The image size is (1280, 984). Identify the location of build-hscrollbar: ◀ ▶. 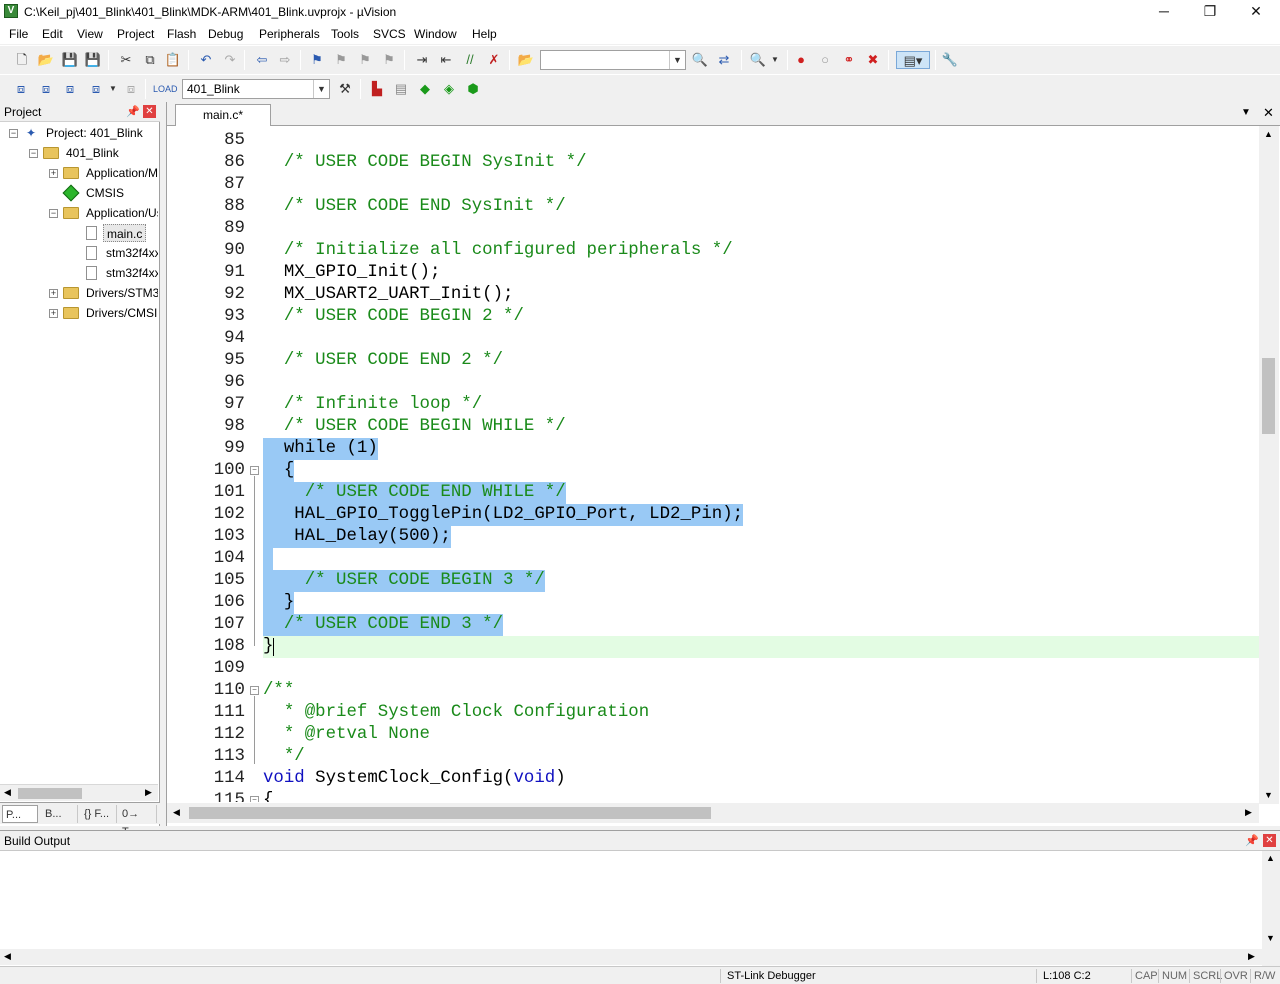
(631, 957).